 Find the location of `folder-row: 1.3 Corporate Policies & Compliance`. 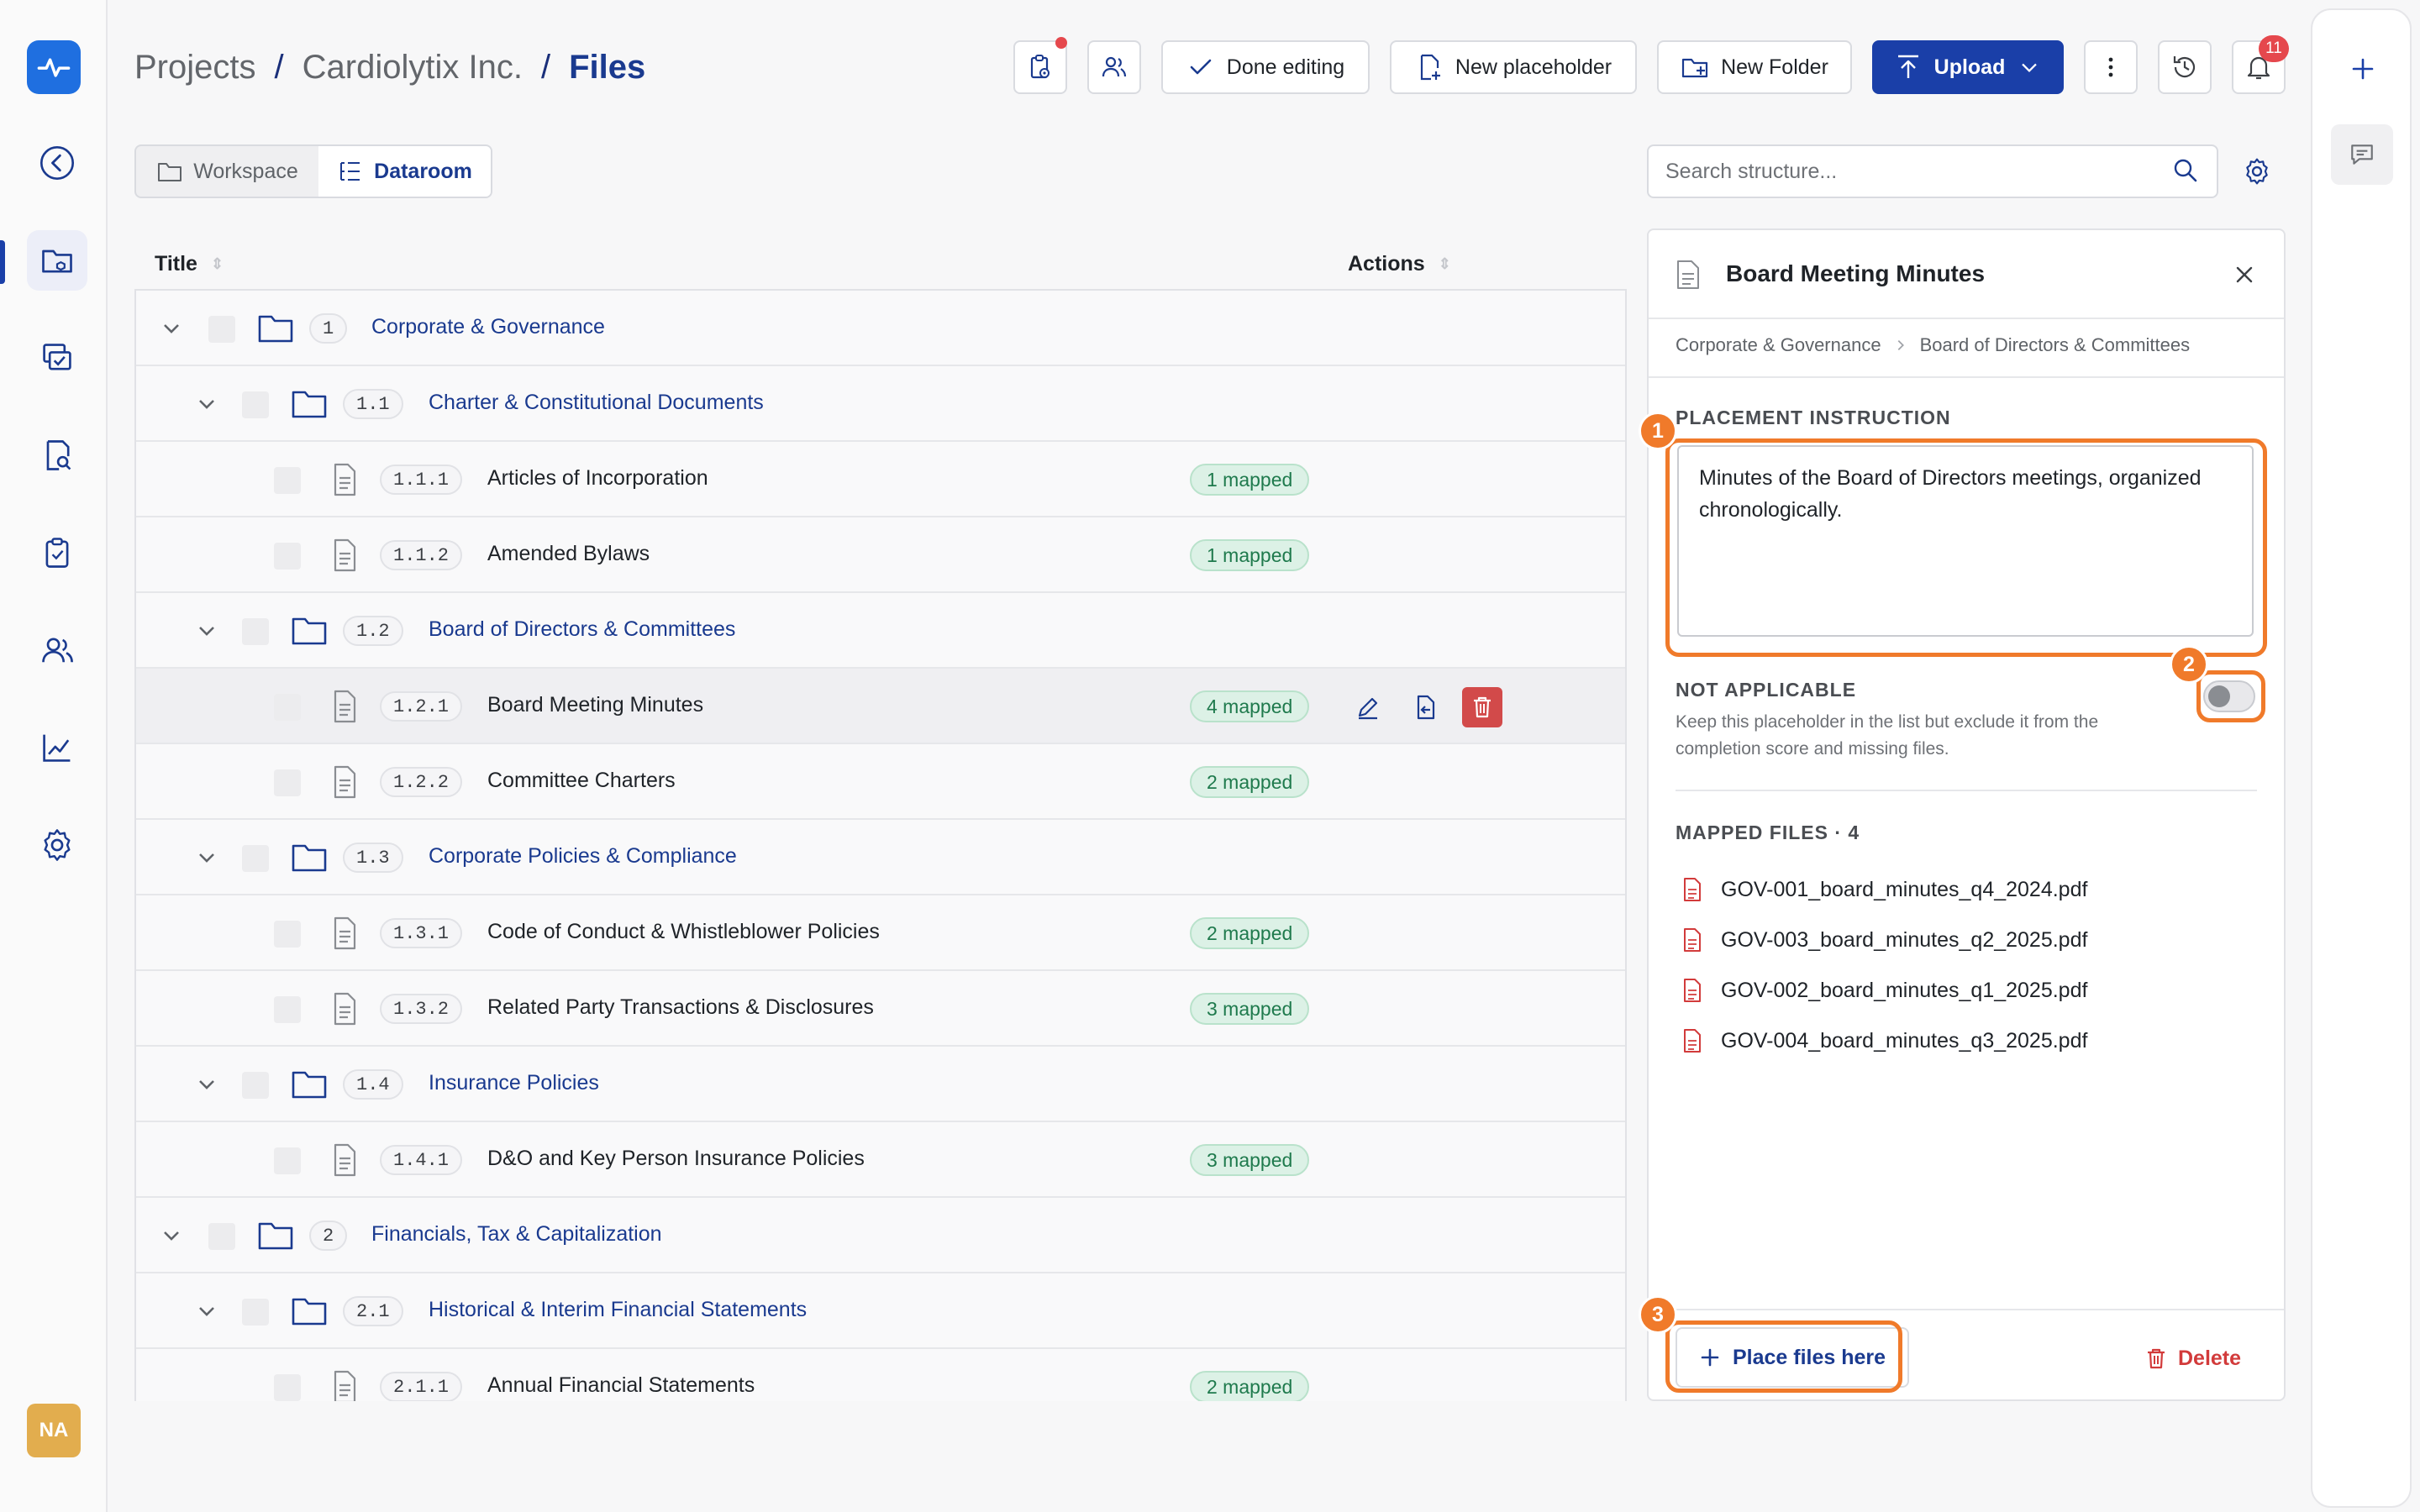

folder-row: 1.3 Corporate Policies & Compliance is located at coordinates (880, 857).